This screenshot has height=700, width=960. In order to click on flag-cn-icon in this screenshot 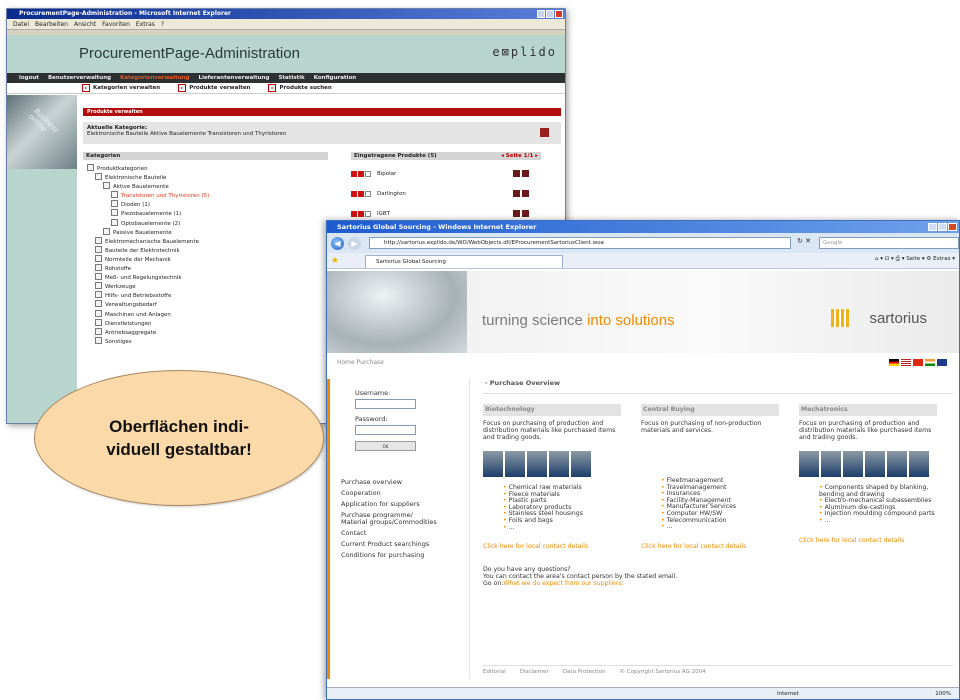, I will do `click(918, 362)`.